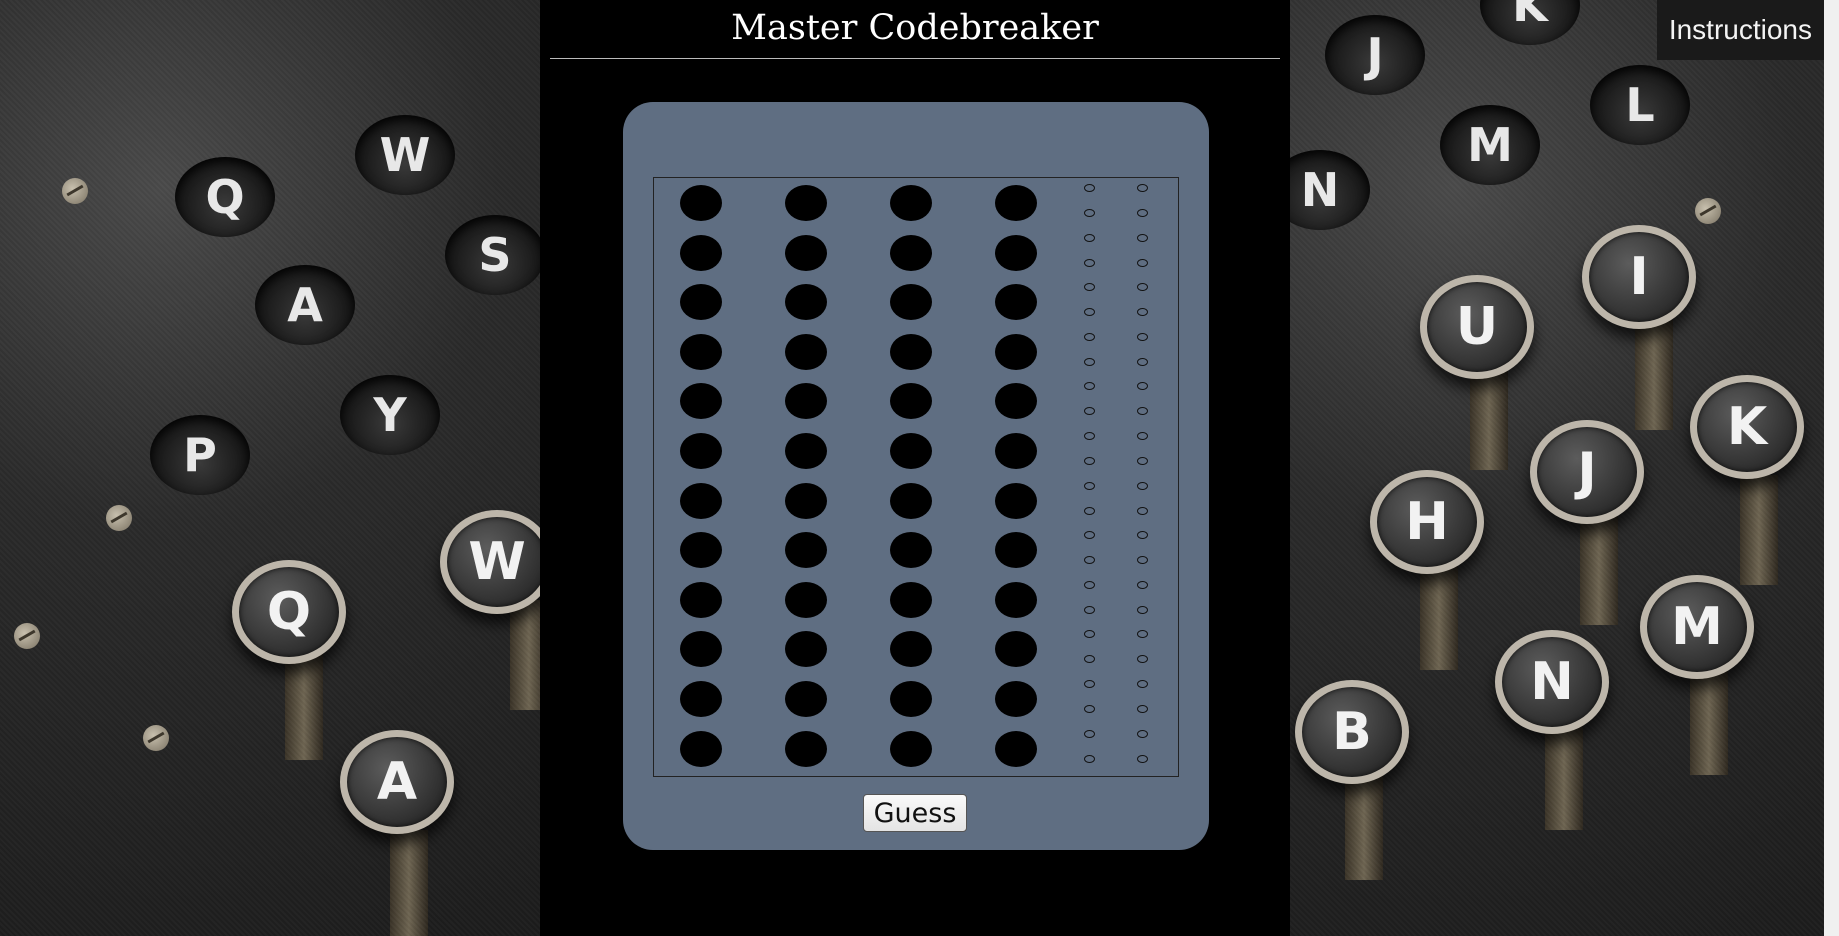  What do you see at coordinates (1740, 30) in the screenshot?
I see `instructions-button: Instructions` at bounding box center [1740, 30].